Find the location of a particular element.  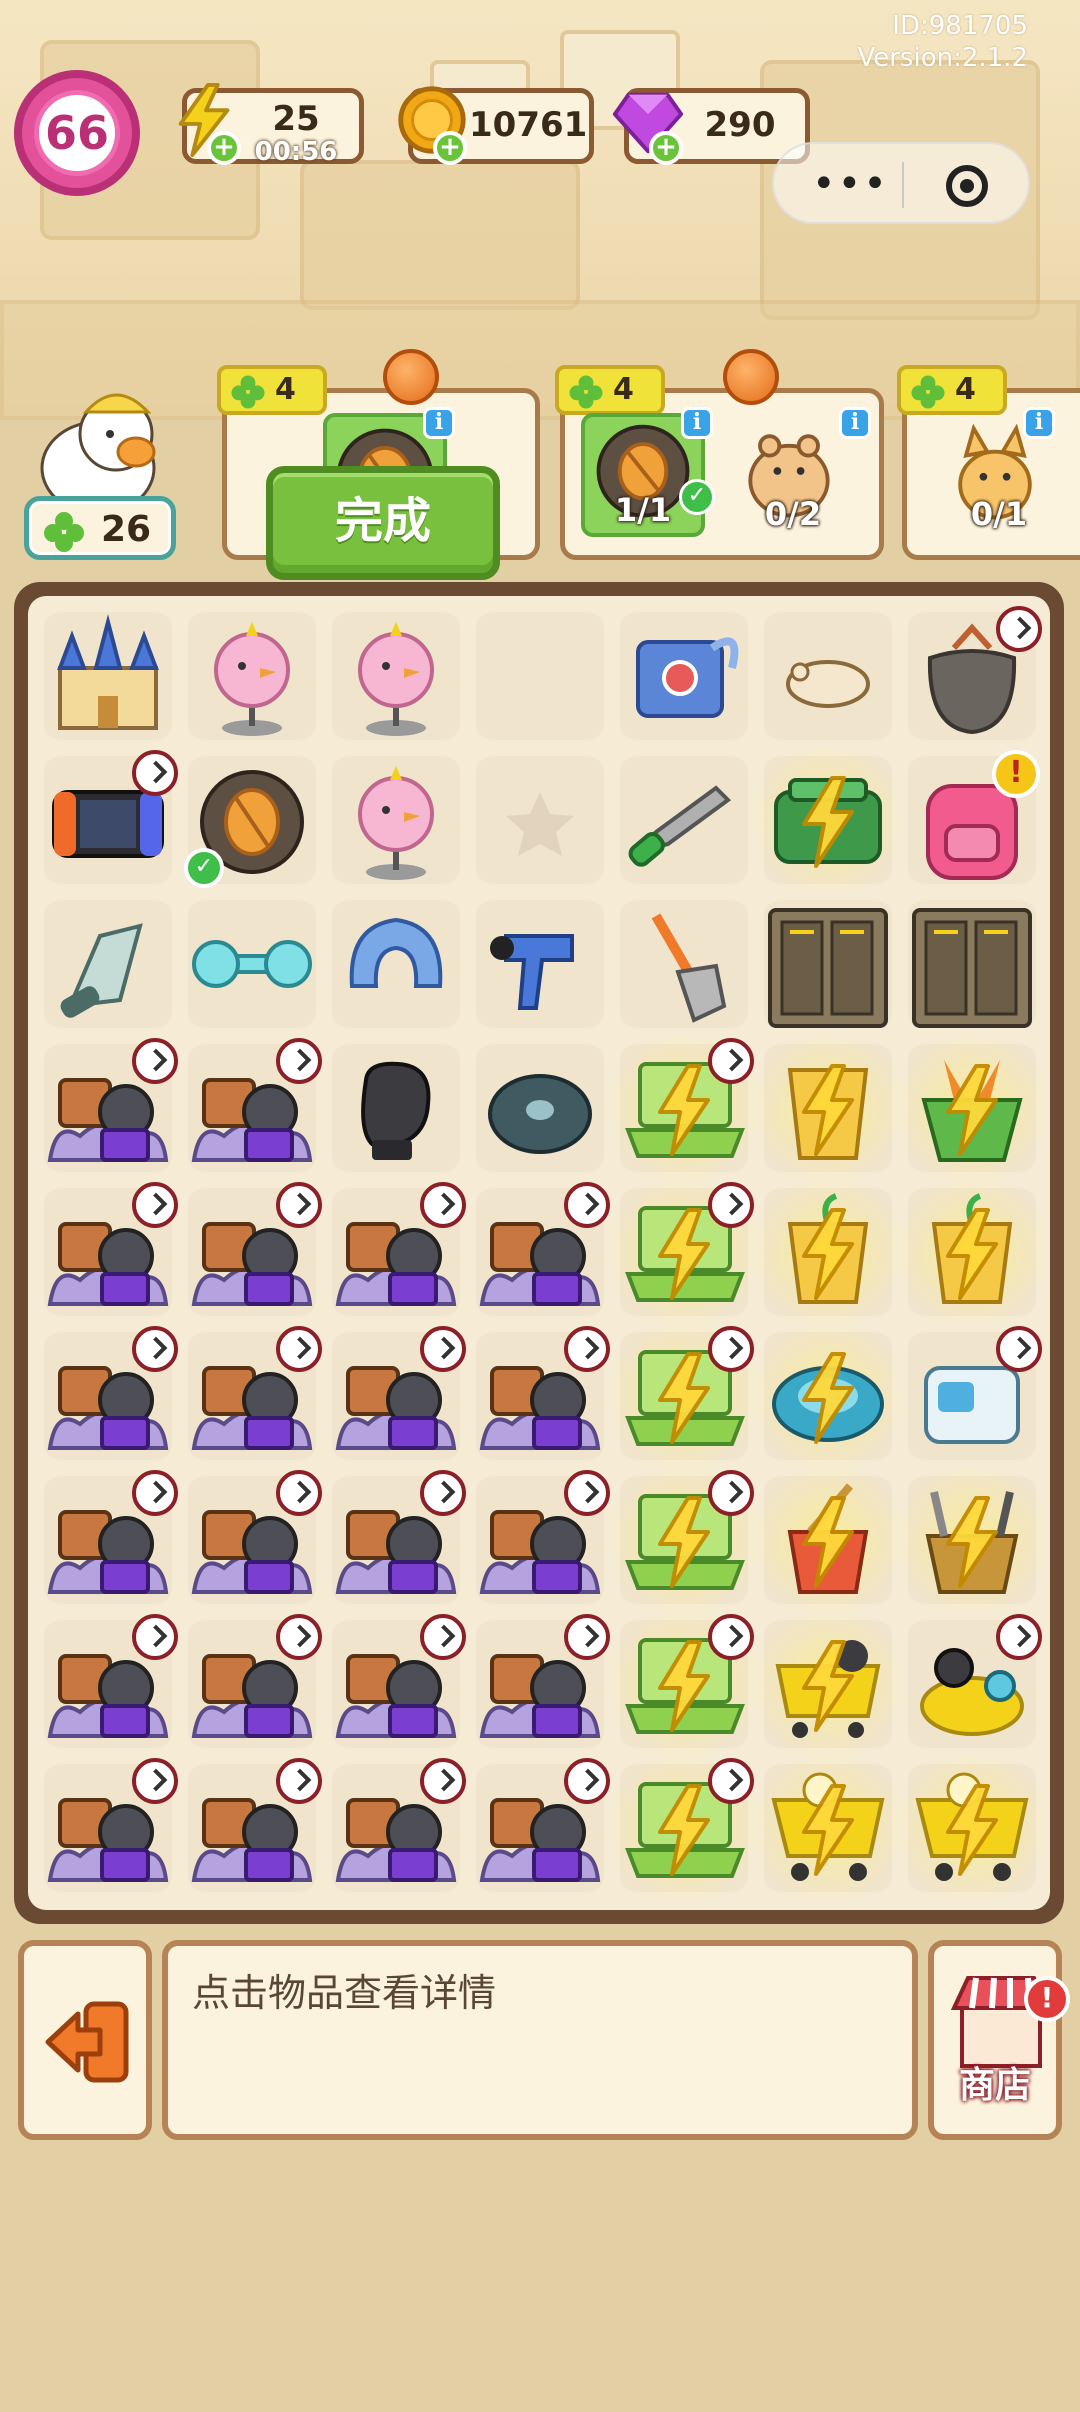

coin-counter: + 10761 is located at coordinates (496, 125).